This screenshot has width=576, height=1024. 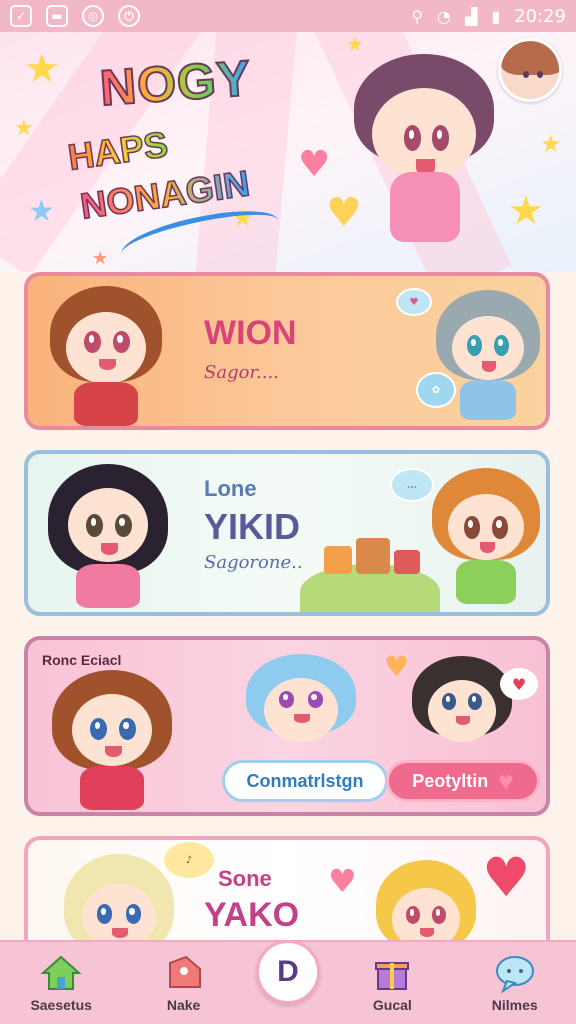 I want to click on bottom-nav: Saesetus Nake D Gucal Nilmes, so click(x=288, y=982).